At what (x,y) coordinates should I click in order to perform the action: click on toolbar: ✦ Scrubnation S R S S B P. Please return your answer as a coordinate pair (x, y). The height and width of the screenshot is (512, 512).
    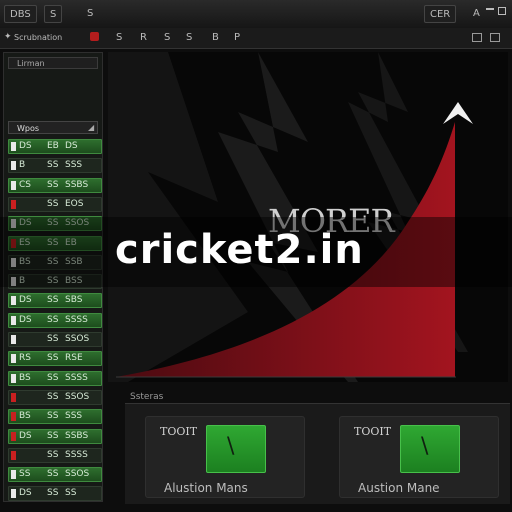
    Looking at the image, I should click on (256, 38).